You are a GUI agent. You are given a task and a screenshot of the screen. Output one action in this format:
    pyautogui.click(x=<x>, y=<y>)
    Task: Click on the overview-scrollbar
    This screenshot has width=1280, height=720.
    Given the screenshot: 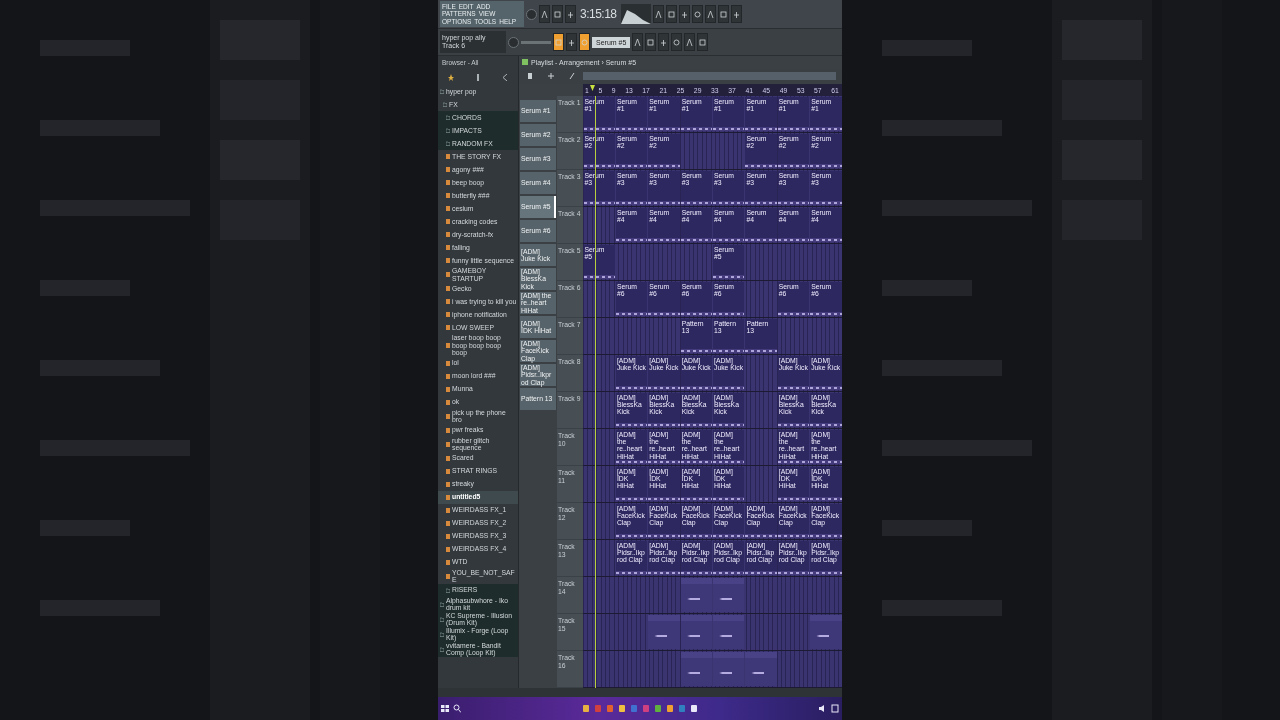 What is the action you would take?
    pyautogui.click(x=709, y=76)
    